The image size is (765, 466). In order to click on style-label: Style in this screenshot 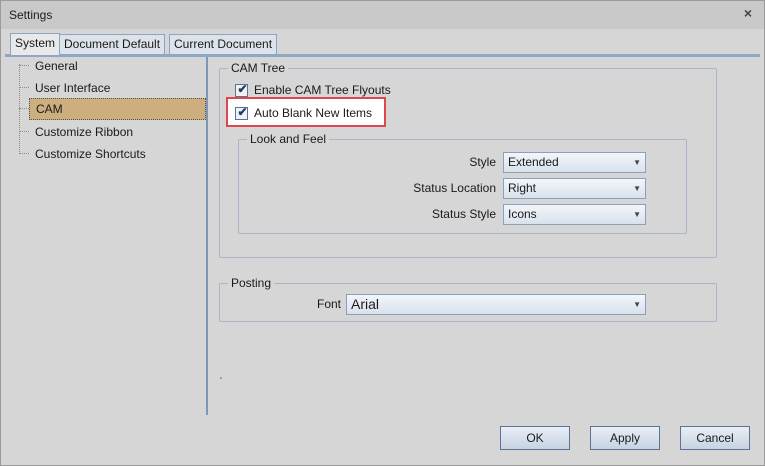, I will do `click(482, 162)`.